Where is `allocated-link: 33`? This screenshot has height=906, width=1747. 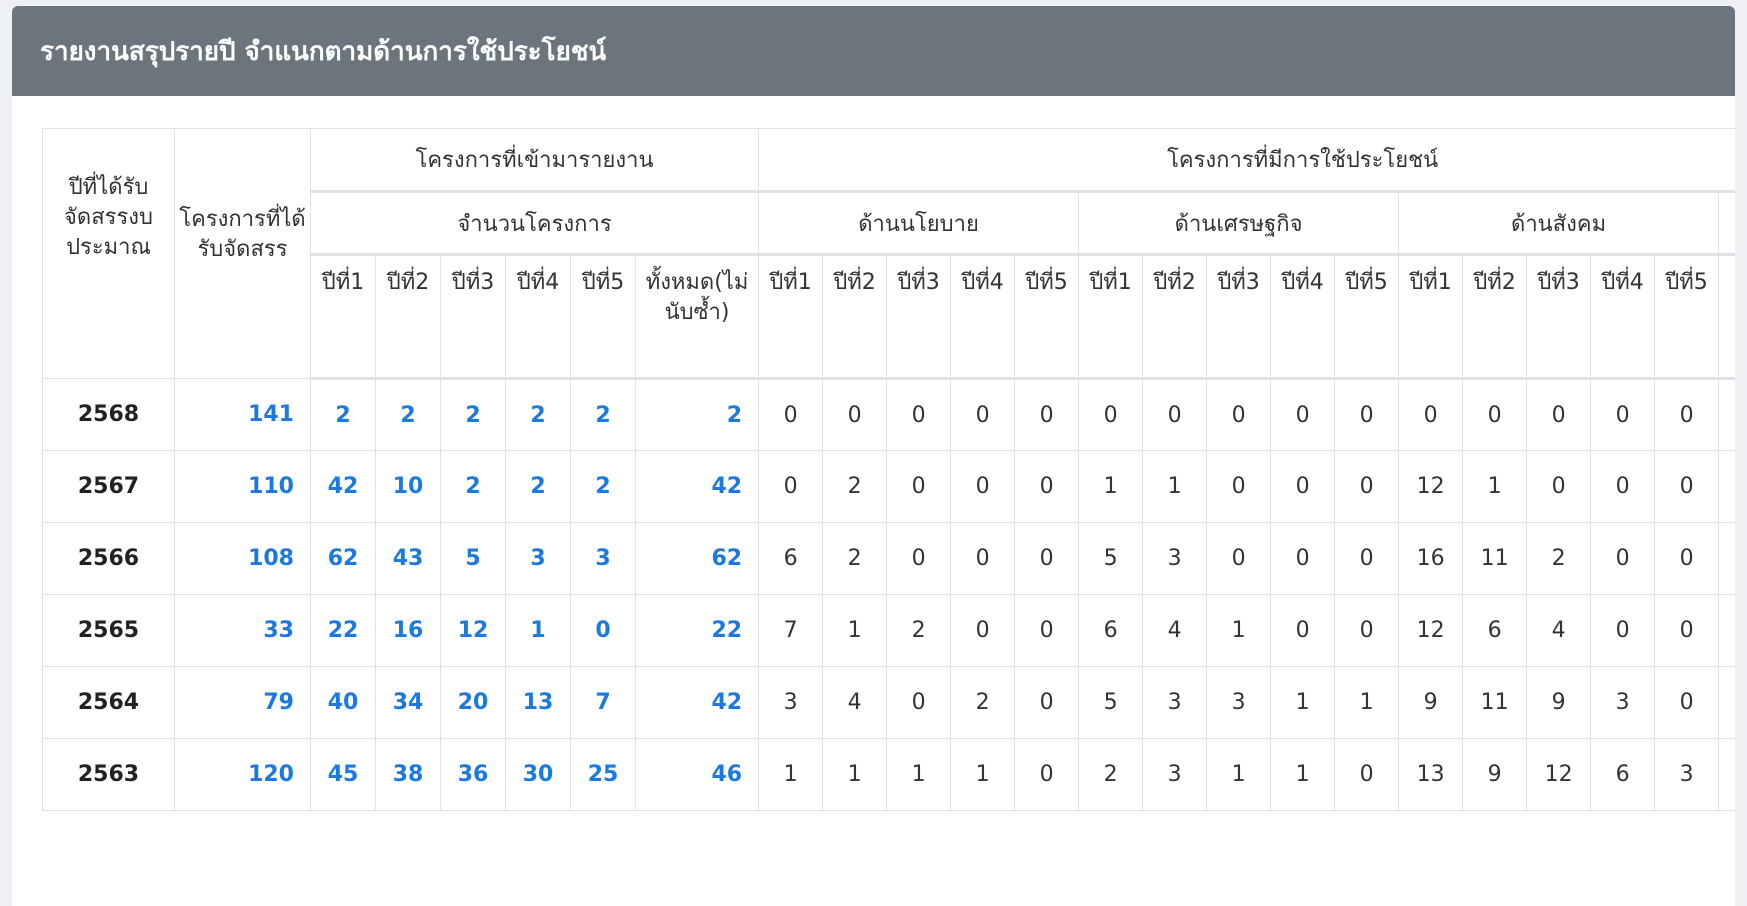
allocated-link: 33 is located at coordinates (242, 630).